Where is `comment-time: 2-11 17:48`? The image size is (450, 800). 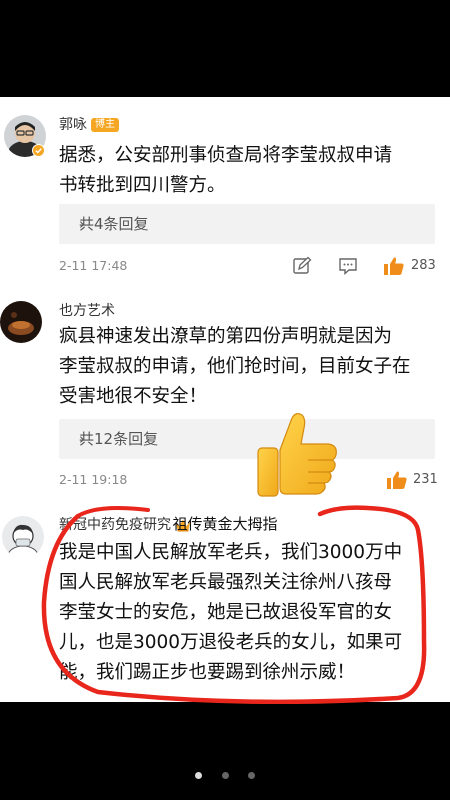 comment-time: 2-11 17:48 is located at coordinates (93, 265).